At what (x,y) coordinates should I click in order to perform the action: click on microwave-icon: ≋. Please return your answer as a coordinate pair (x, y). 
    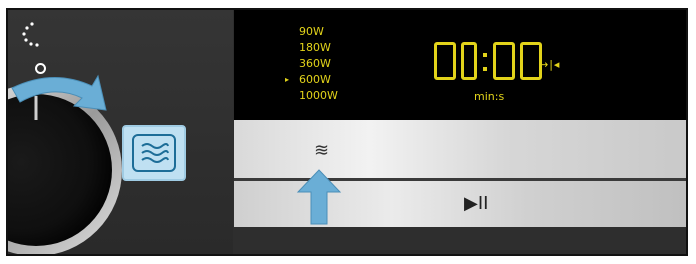
    Looking at the image, I should click on (321, 150).